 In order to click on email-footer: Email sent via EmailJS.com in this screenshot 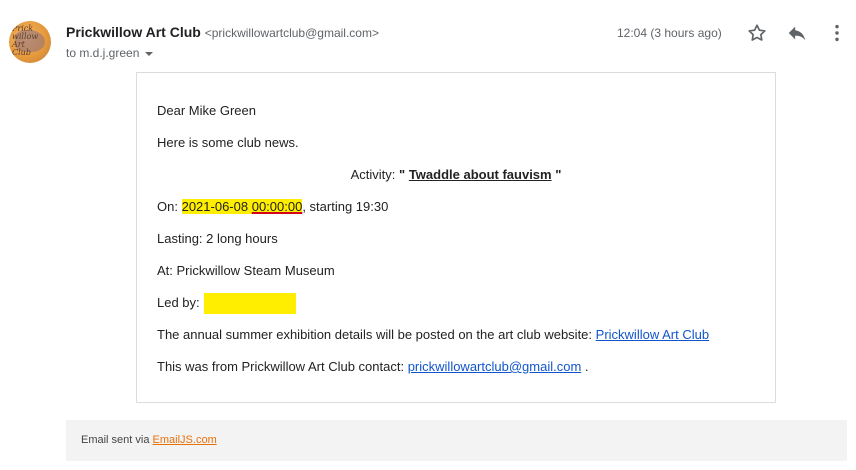, I will do `click(456, 440)`.